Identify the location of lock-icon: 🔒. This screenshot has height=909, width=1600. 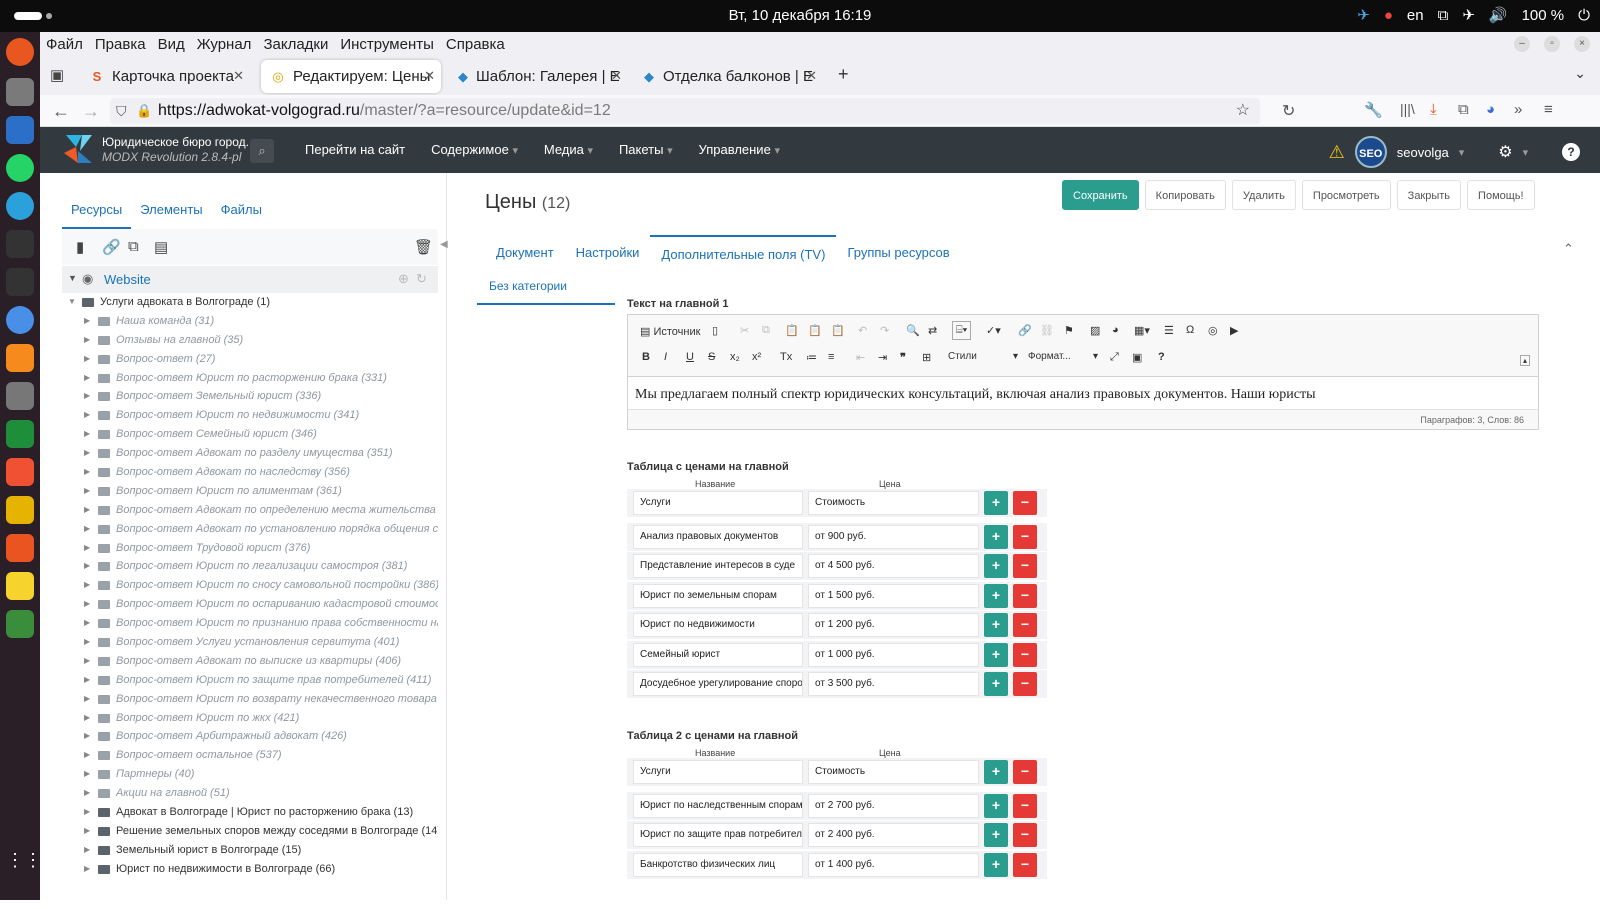
(144, 111).